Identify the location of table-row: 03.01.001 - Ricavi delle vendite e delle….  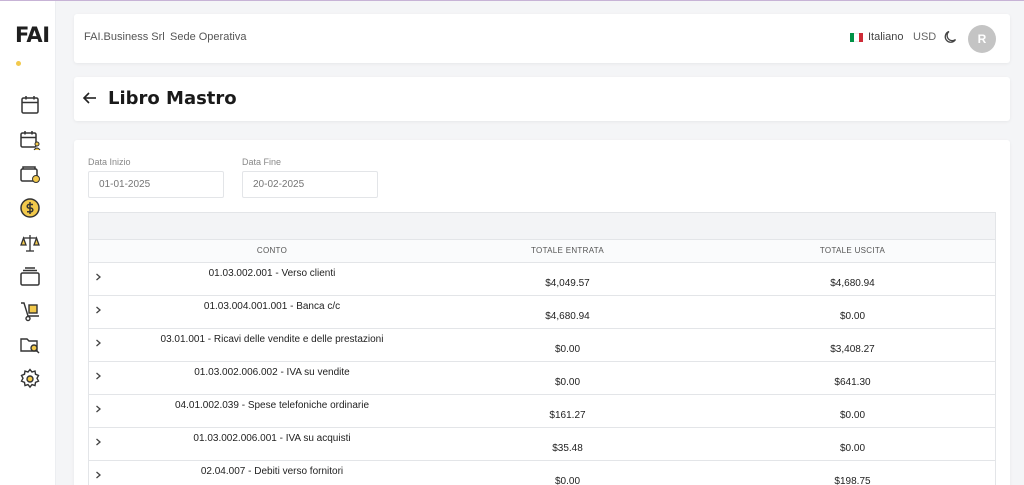
(542, 345).